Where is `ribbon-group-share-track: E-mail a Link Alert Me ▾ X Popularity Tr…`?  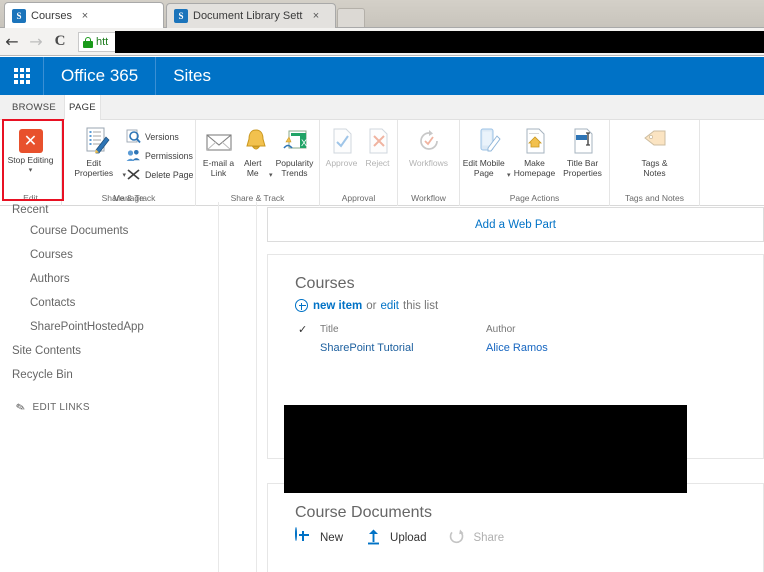 ribbon-group-share-track: E-mail a Link Alert Me ▾ X Popularity Tr… is located at coordinates (258, 163).